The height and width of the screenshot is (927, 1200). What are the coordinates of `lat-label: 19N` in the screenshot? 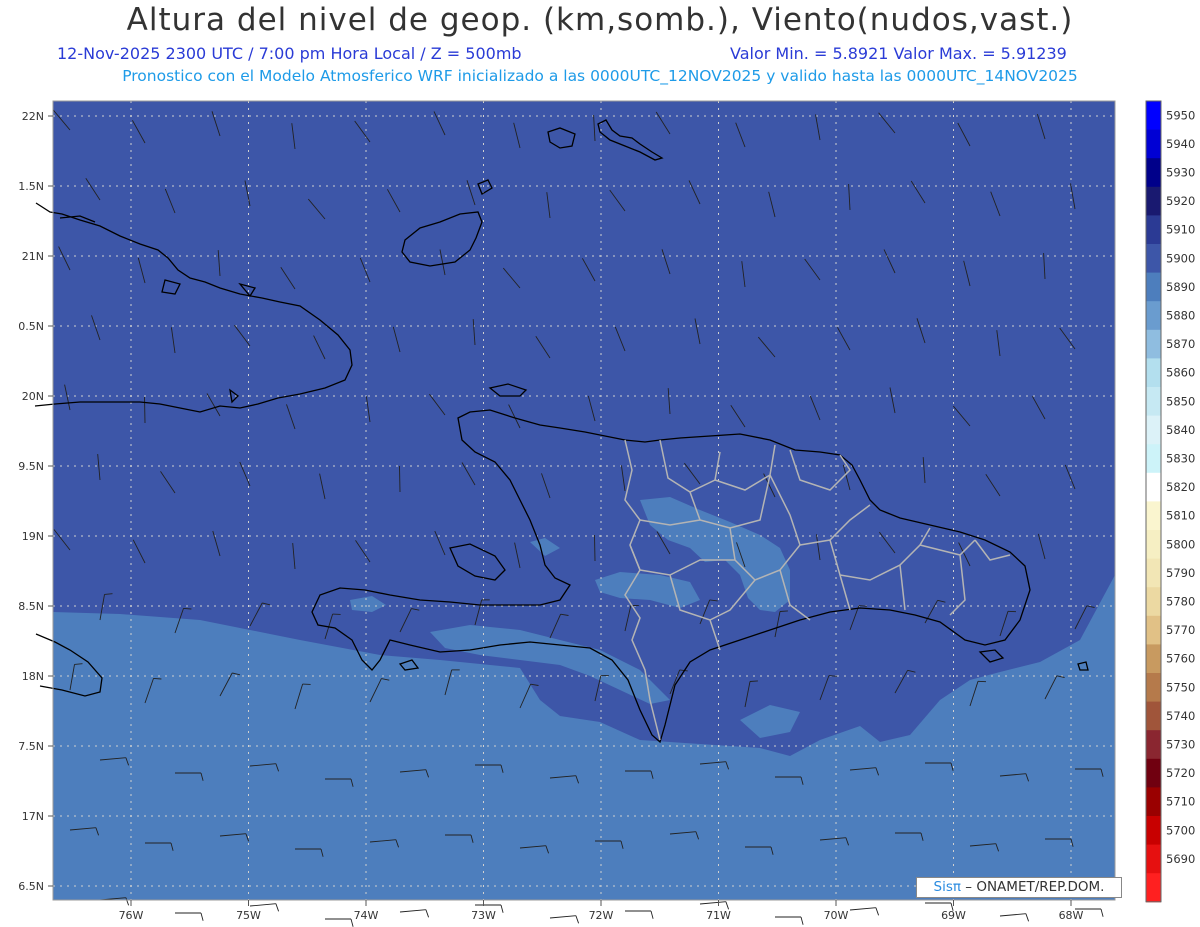 It's located at (33, 536).